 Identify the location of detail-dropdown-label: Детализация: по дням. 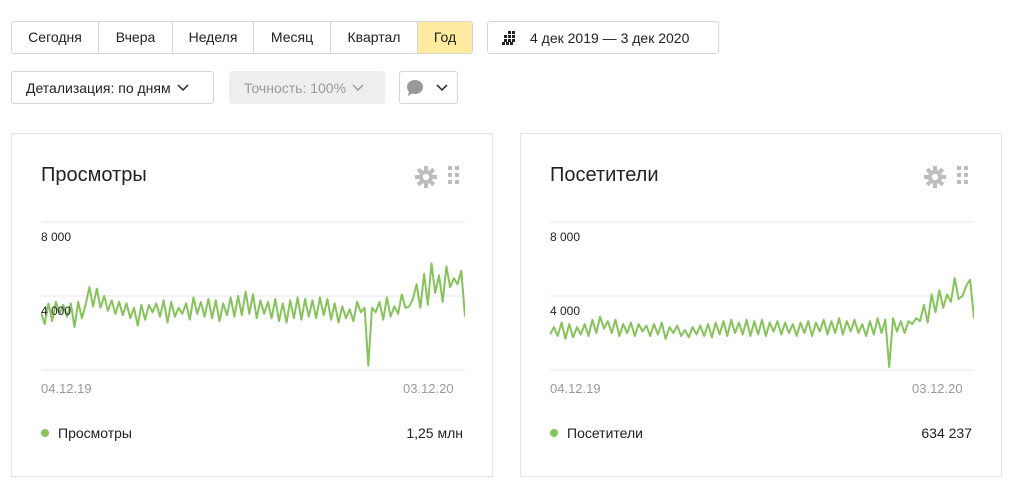
(98, 87).